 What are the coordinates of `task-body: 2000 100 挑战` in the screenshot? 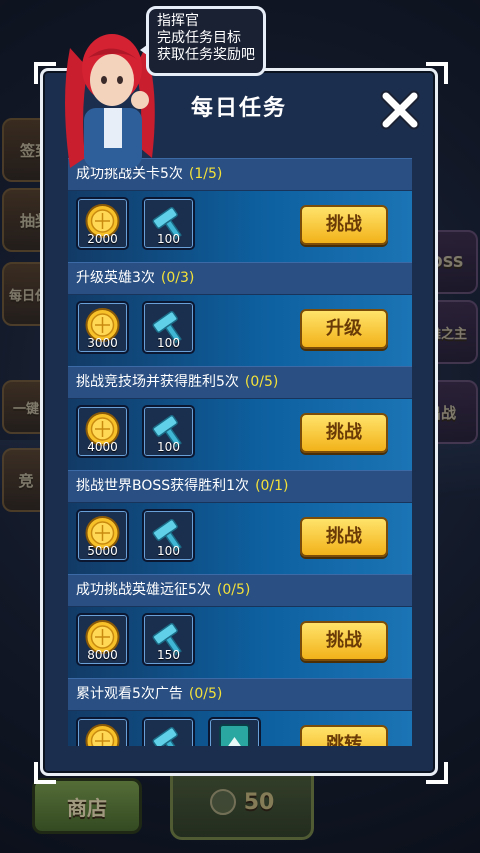 It's located at (240, 227).